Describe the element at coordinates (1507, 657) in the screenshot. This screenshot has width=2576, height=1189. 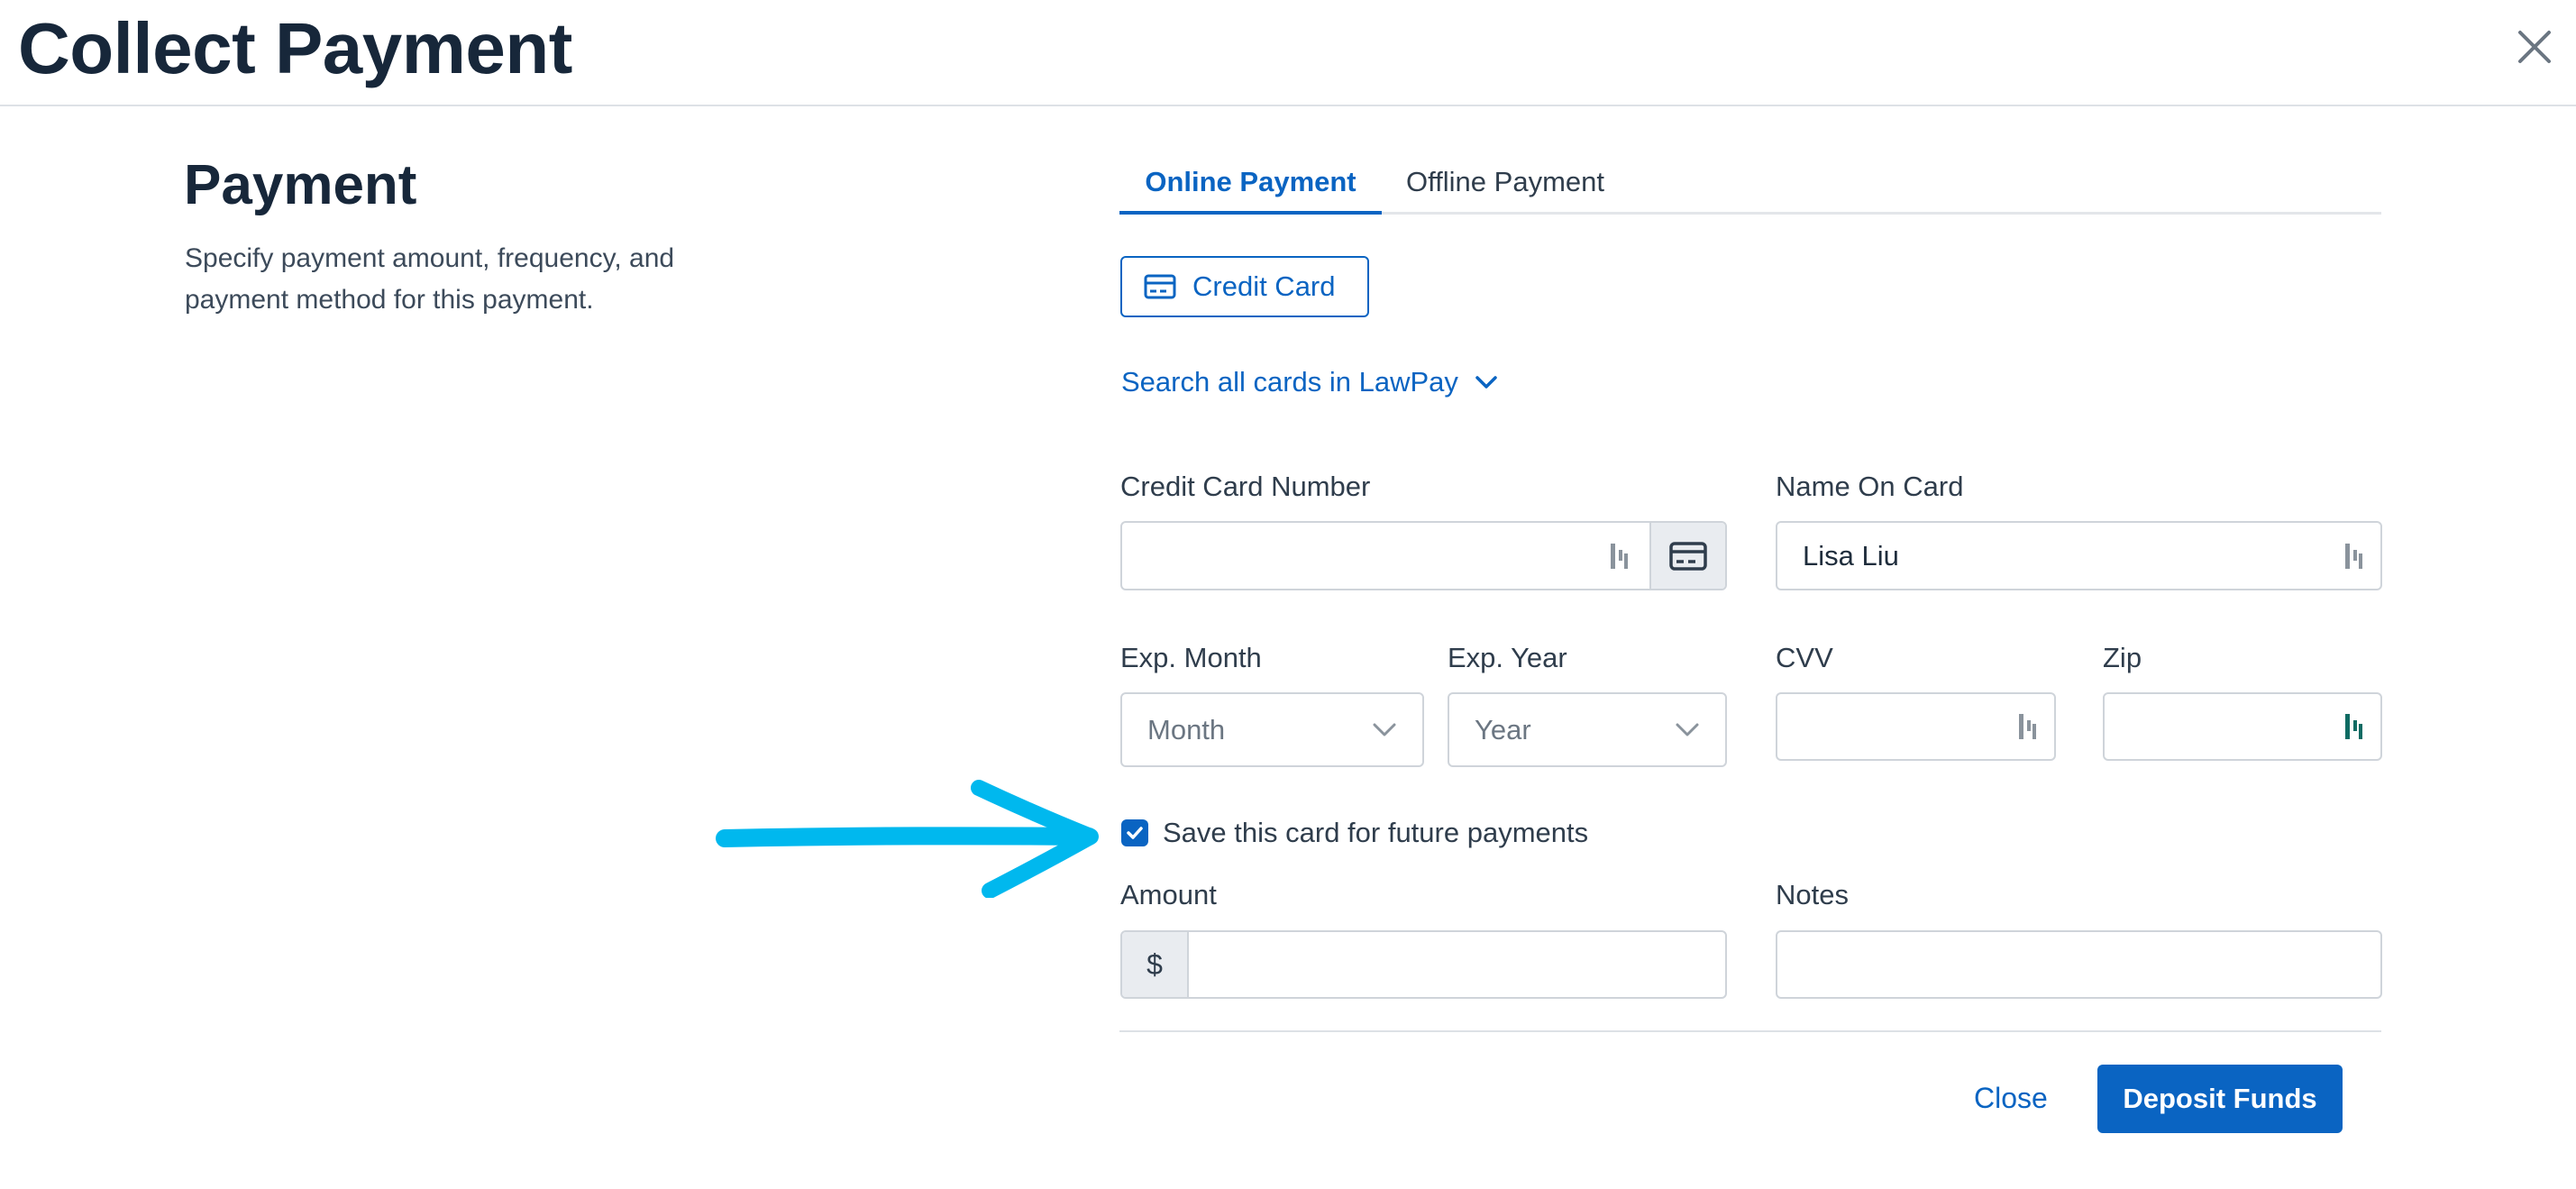
I see `exp-year-label: Exp. Year` at that location.